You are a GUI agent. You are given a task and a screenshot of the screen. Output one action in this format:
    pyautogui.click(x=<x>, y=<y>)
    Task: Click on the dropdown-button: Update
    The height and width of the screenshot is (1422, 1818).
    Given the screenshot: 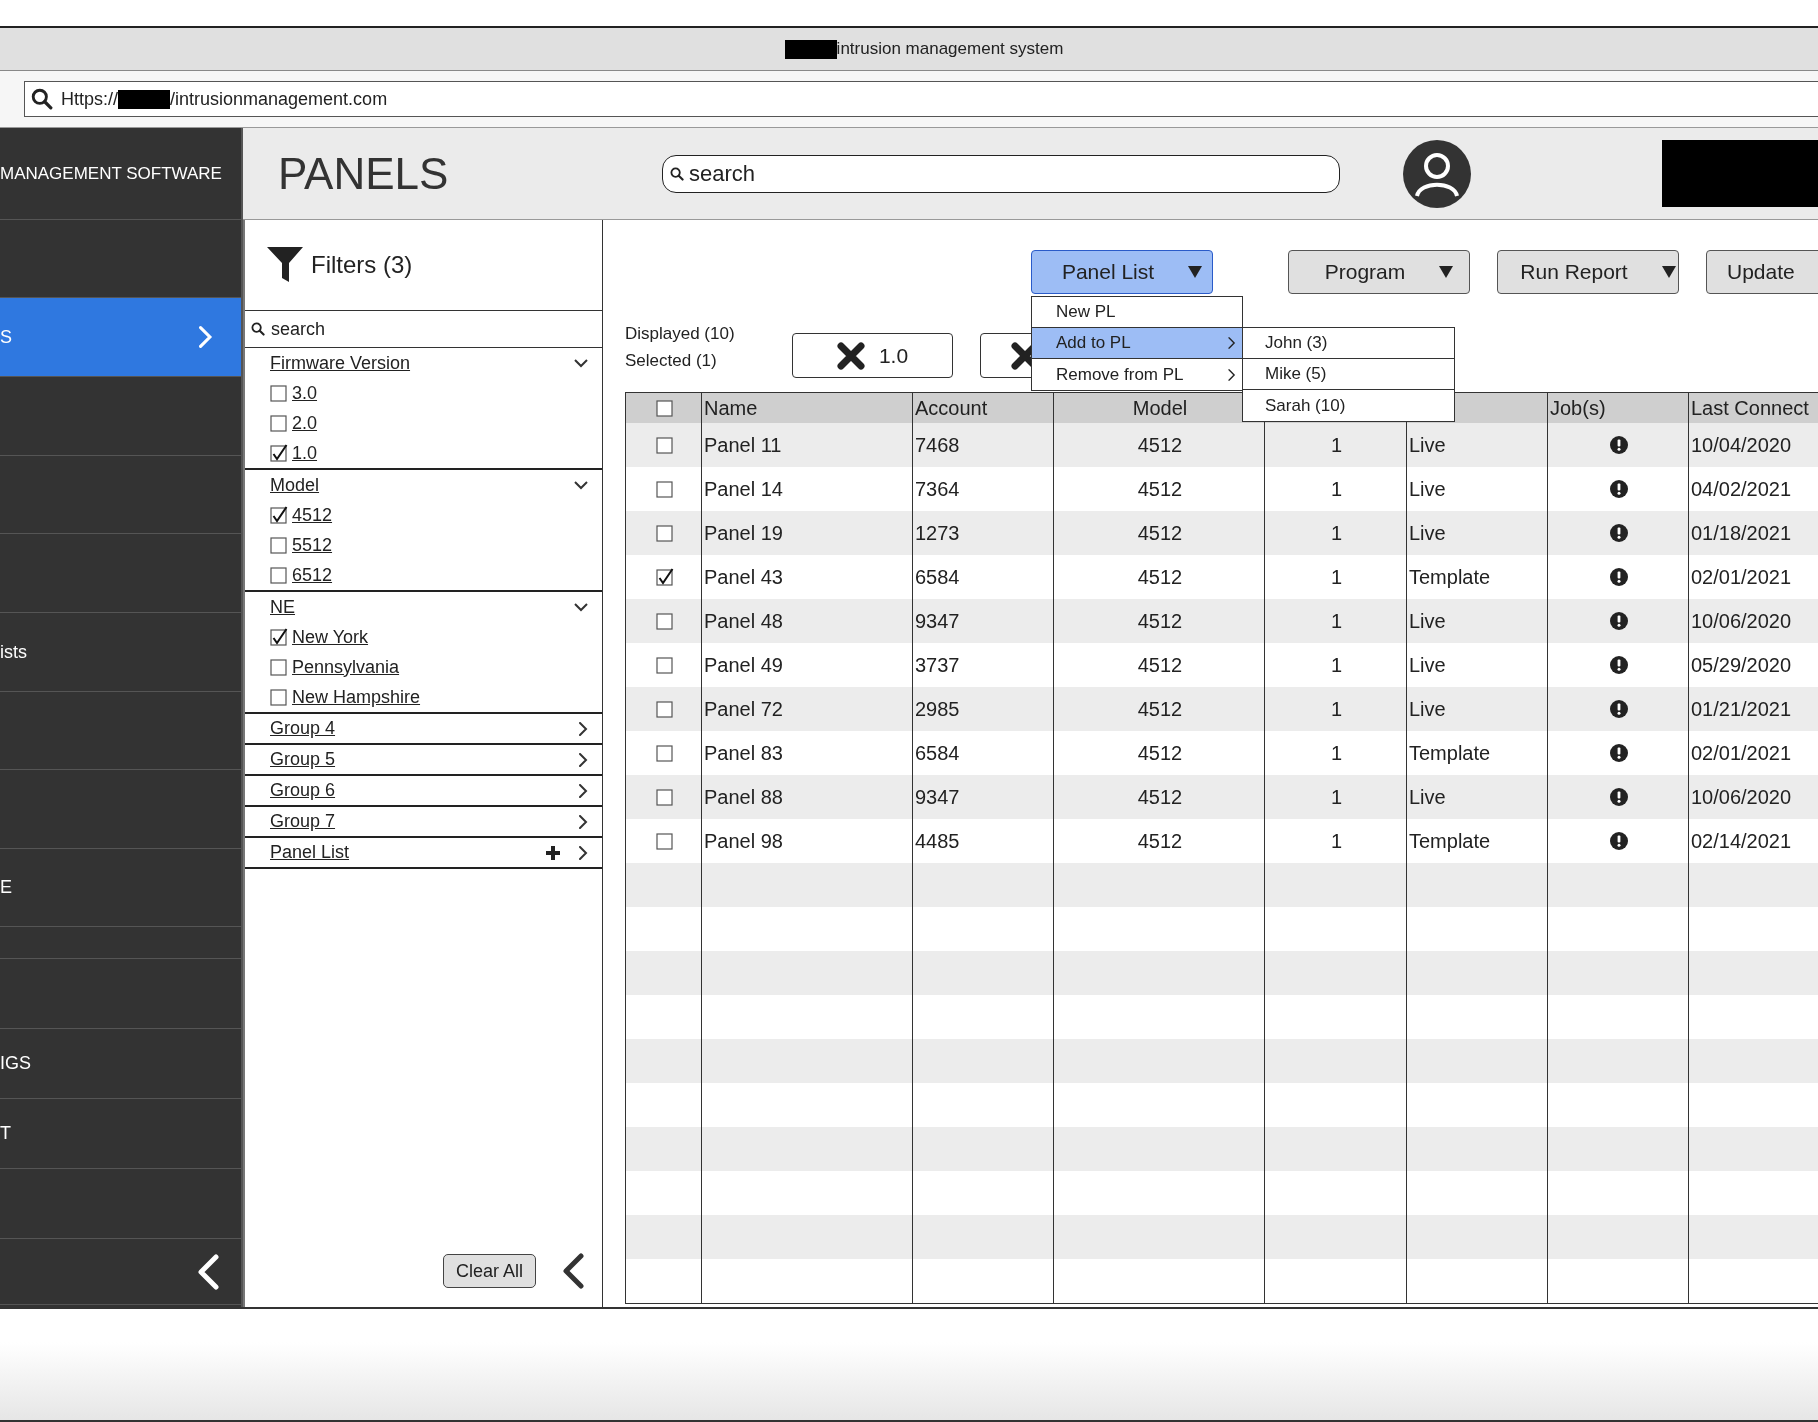 What is the action you would take?
    pyautogui.click(x=1762, y=272)
    